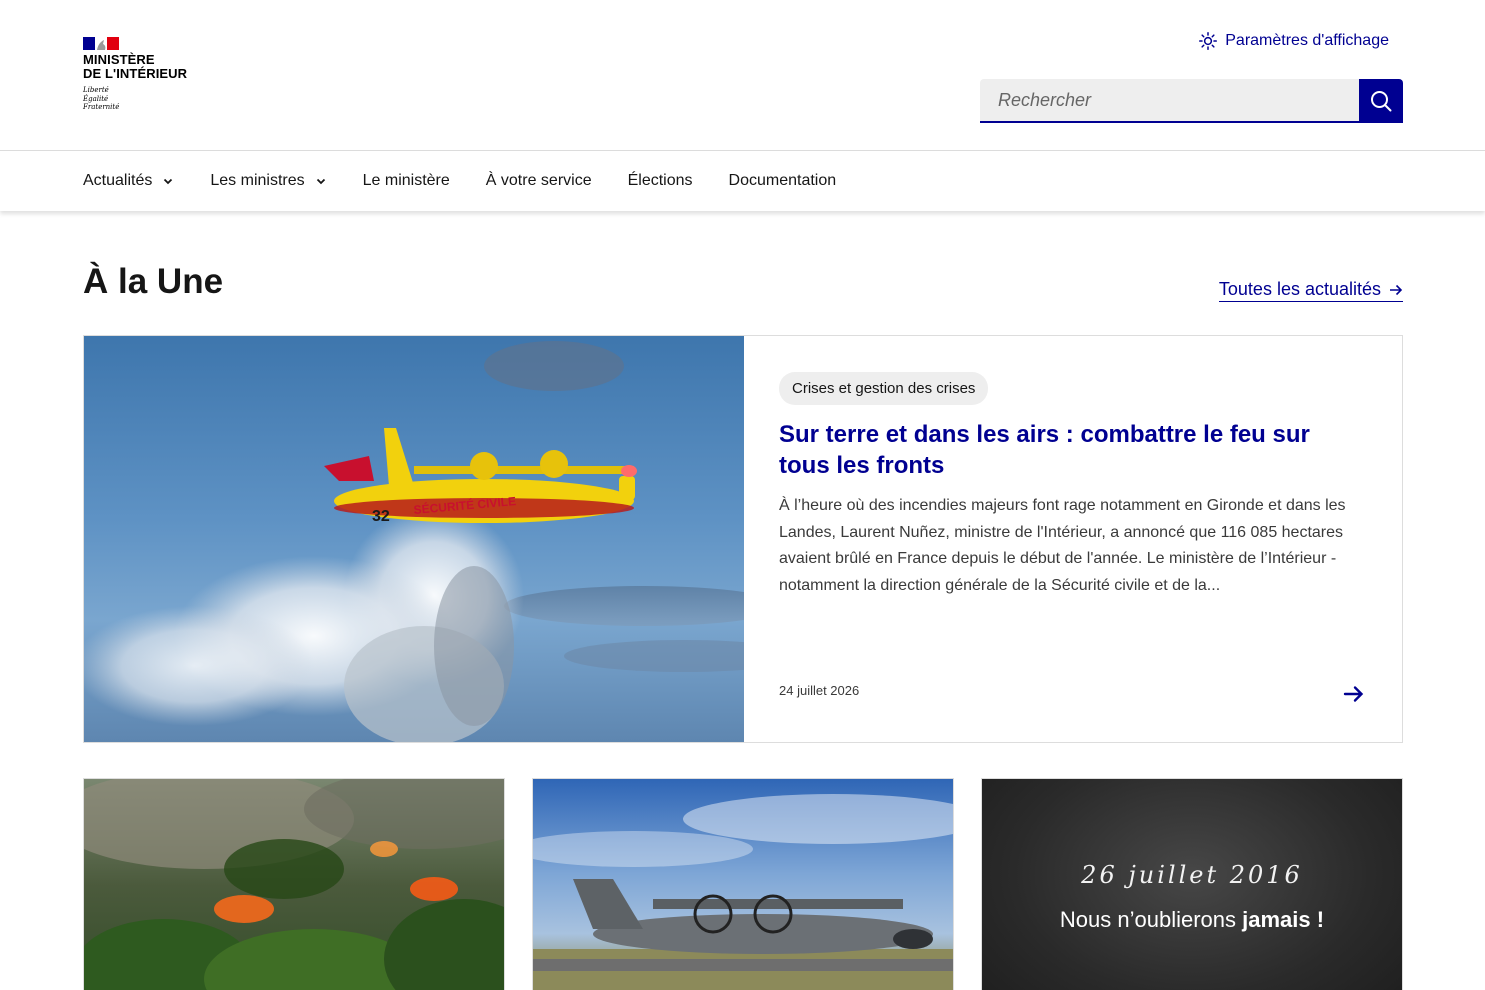 This screenshot has width=1485, height=990. Describe the element at coordinates (135, 66) in the screenshot. I see `logo-title: MINISTÈRE DE L'INTÉRIEUR` at that location.